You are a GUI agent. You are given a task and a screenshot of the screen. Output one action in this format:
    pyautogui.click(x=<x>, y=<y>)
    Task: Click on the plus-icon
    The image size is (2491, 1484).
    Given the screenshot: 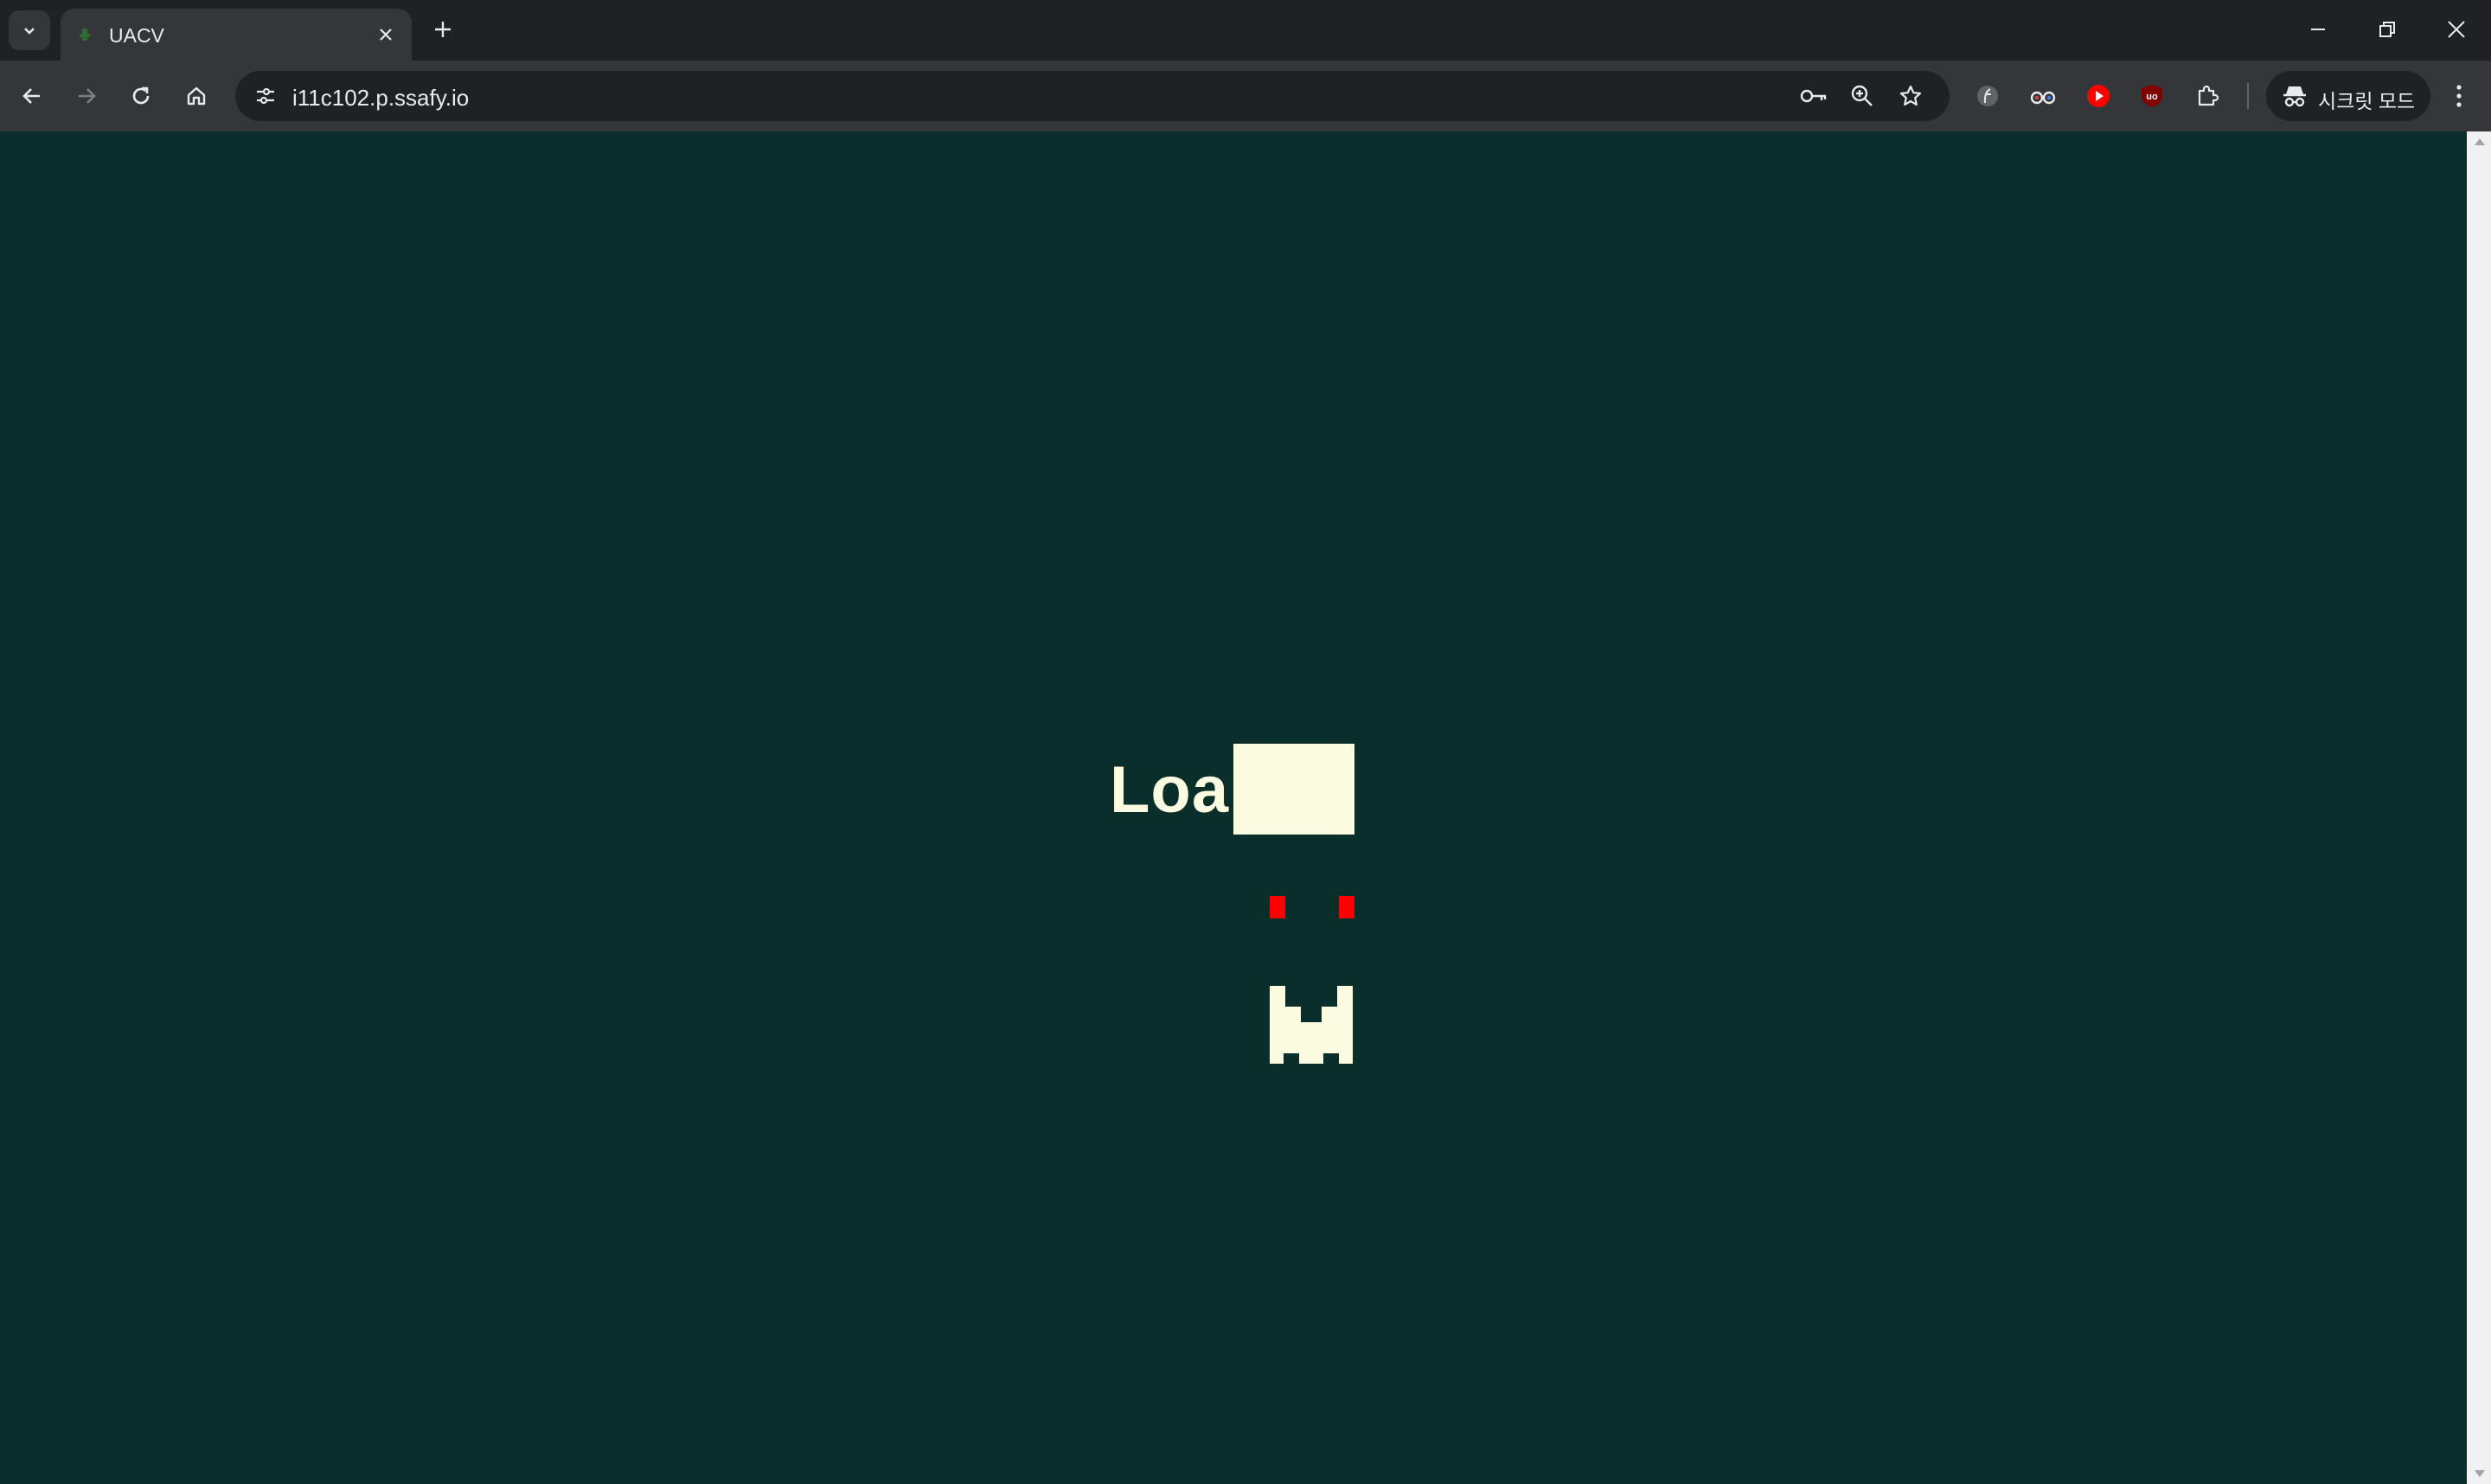 What is the action you would take?
    pyautogui.click(x=443, y=29)
    